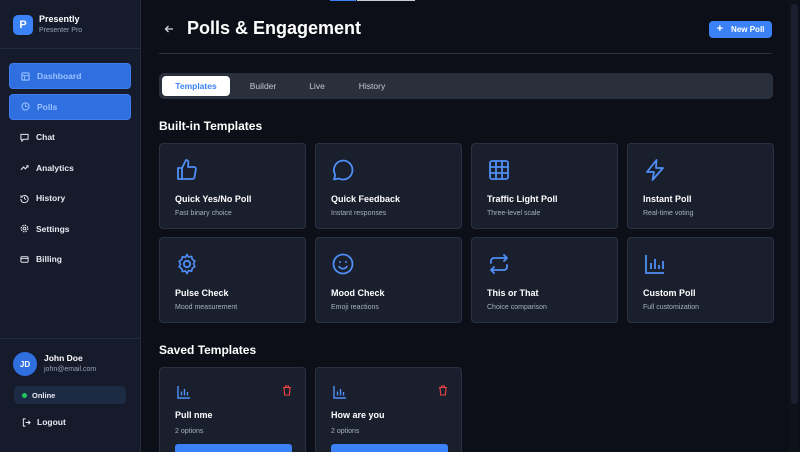 The width and height of the screenshot is (800, 452). I want to click on logout-label: Logout, so click(51, 422).